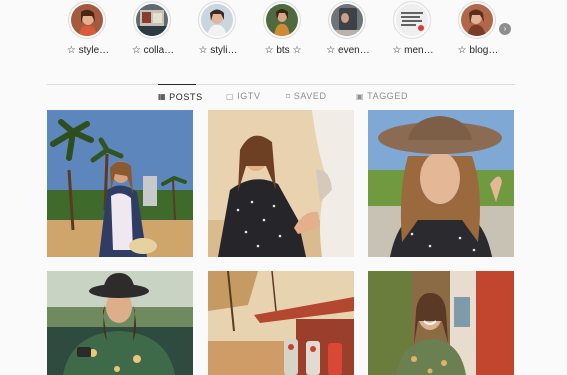 The height and width of the screenshot is (375, 567). I want to click on profile-tabs: ▦ POSTS ▢ IGTV ⌑ SAVED ▣ TAGGED, so click(283, 96).